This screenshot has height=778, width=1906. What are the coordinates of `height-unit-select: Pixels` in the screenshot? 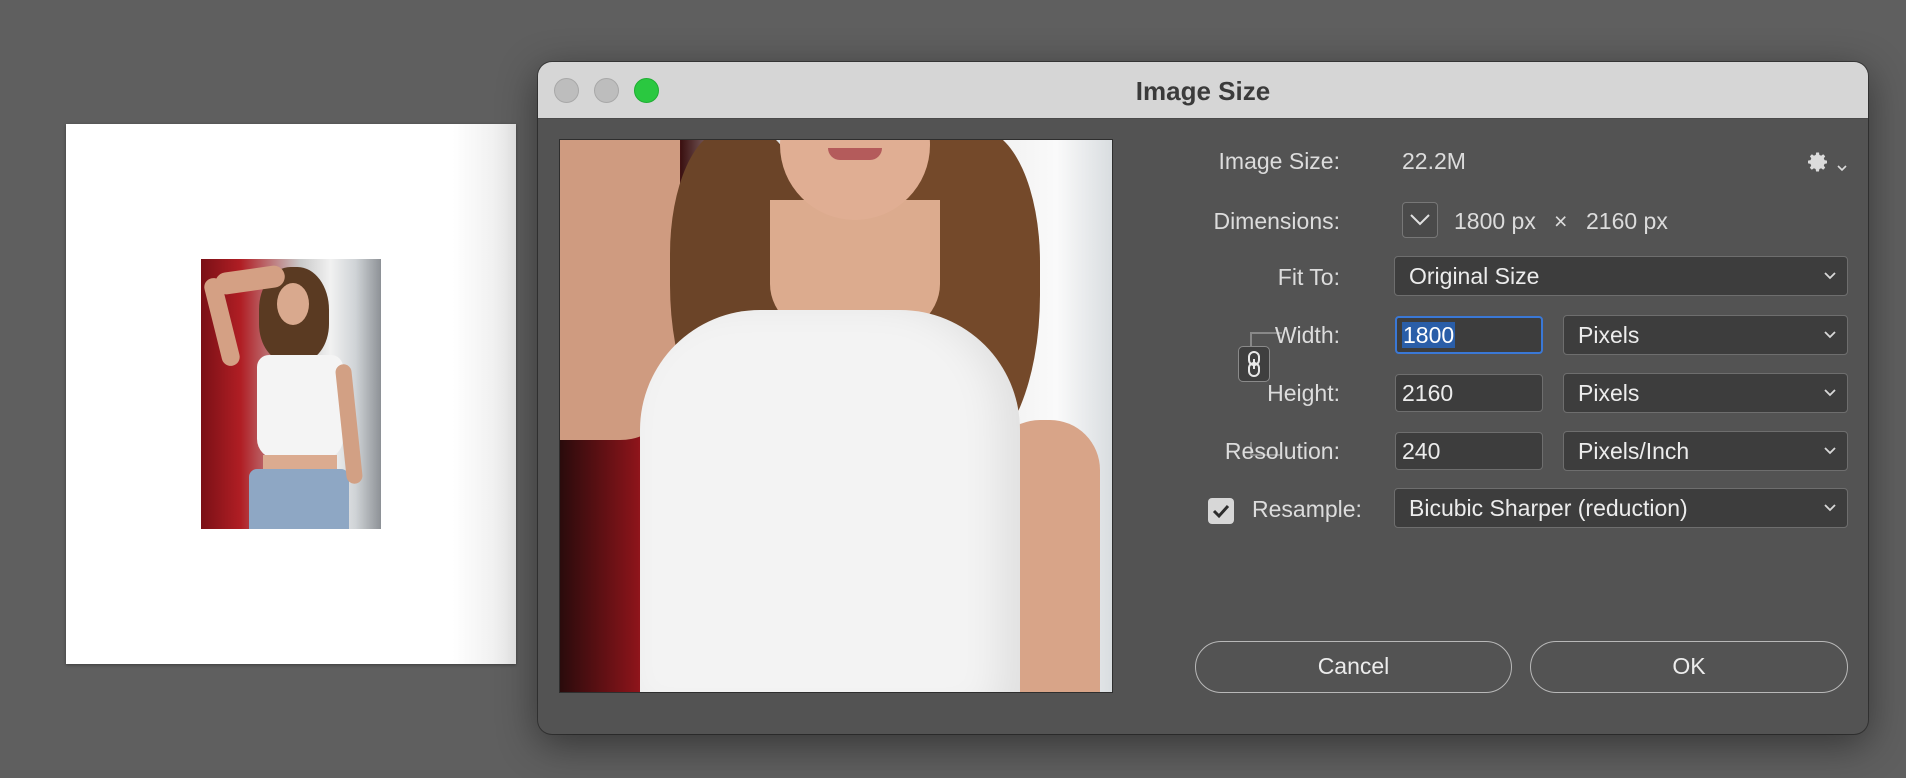 It's located at (1705, 393).